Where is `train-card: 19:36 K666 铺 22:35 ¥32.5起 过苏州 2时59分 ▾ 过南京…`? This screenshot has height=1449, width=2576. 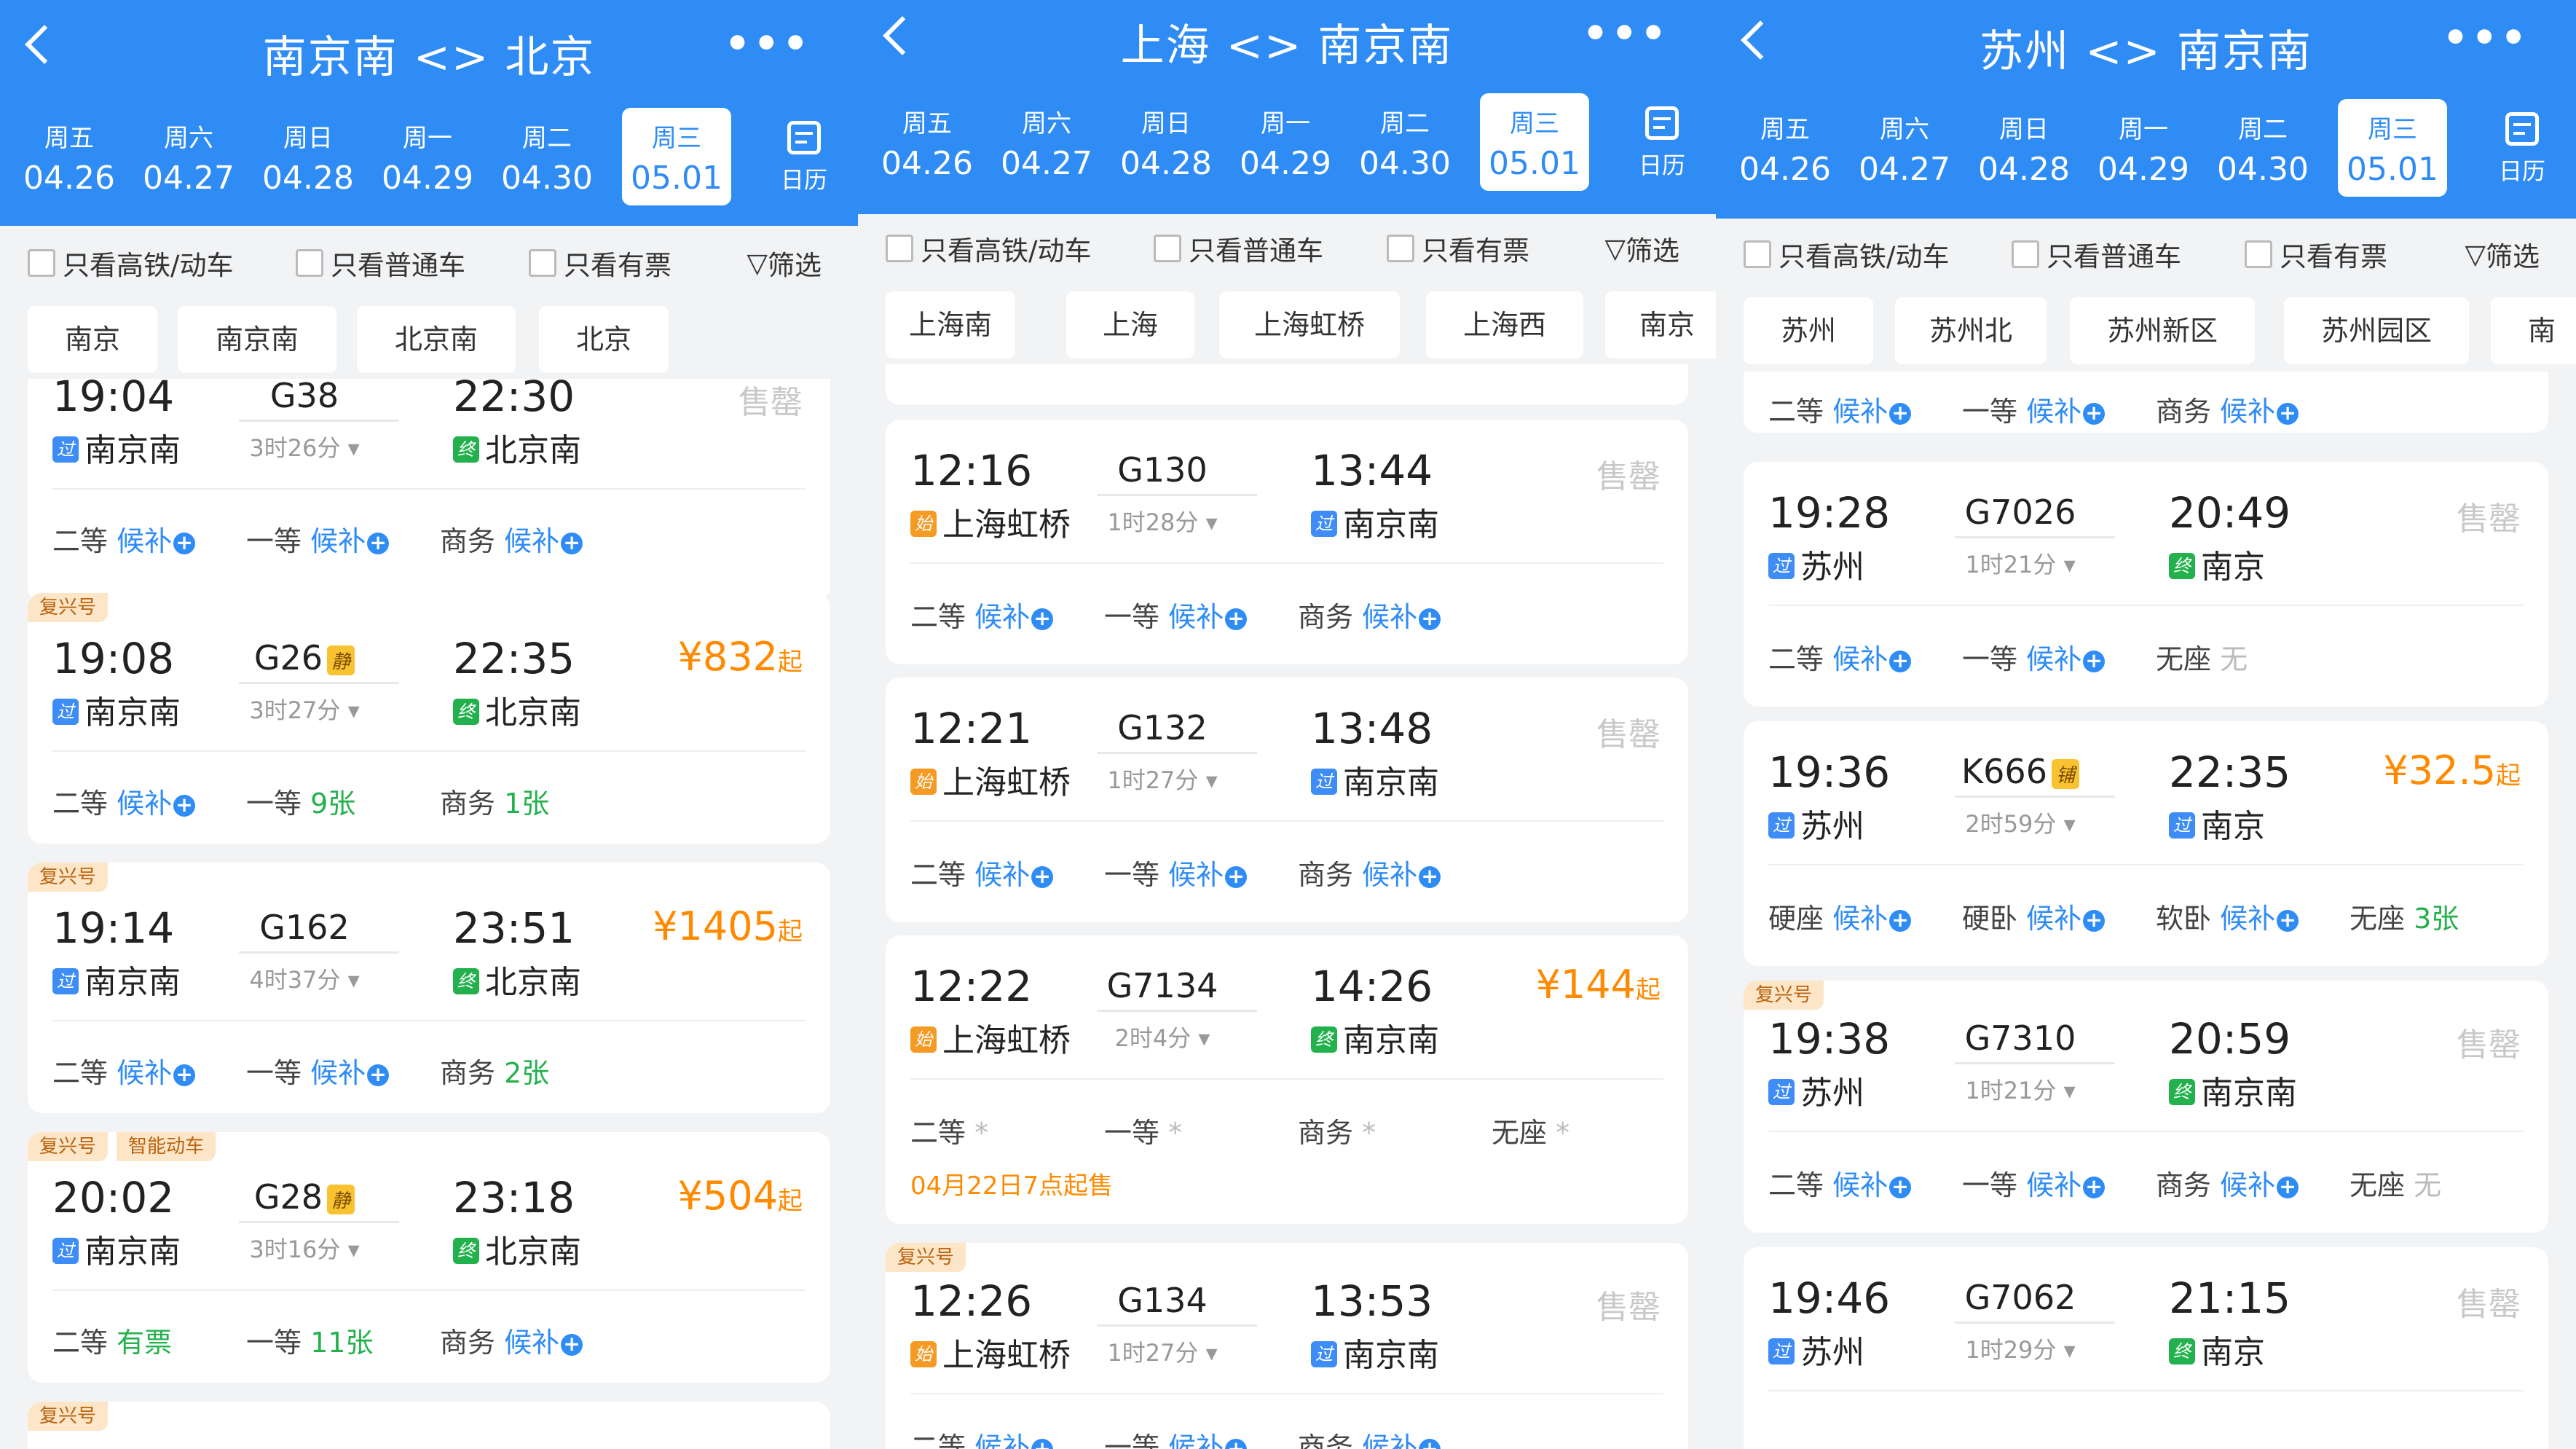
train-card: 19:36 K666 铺 22:35 ¥32.5起 过苏州 2时59分 ▾ 过南京… is located at coordinates (2146, 843).